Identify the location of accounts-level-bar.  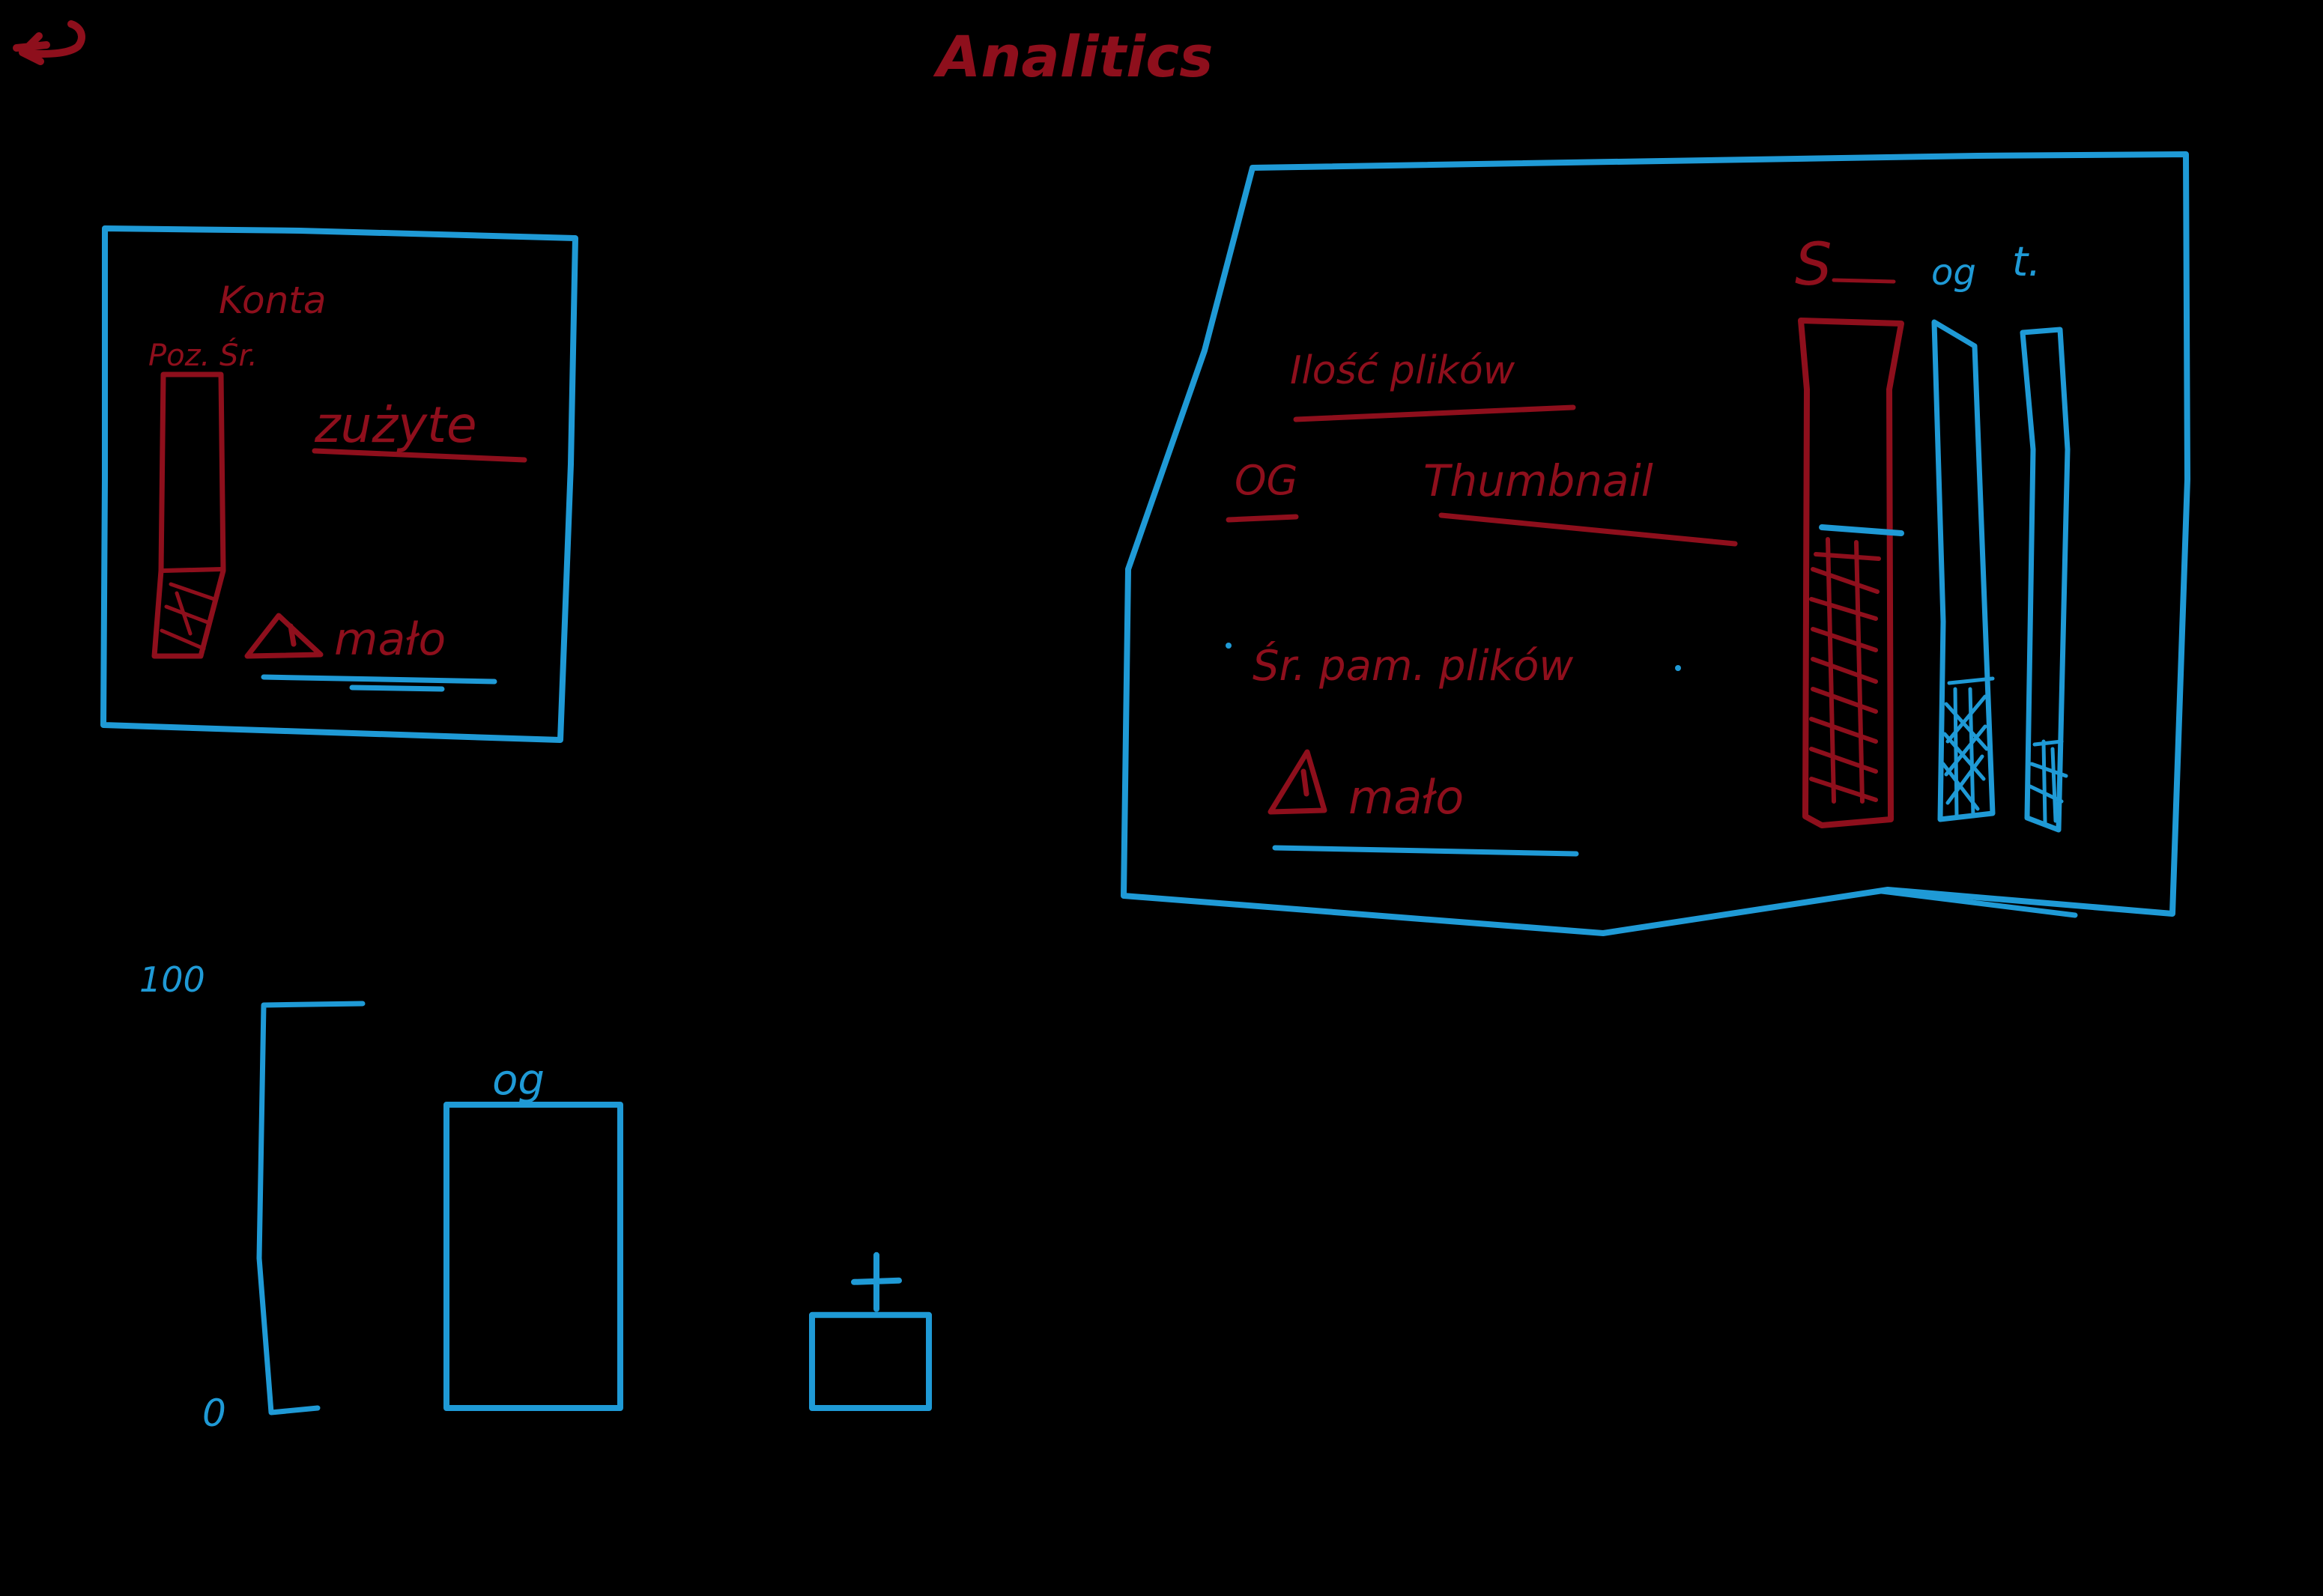
(189, 515).